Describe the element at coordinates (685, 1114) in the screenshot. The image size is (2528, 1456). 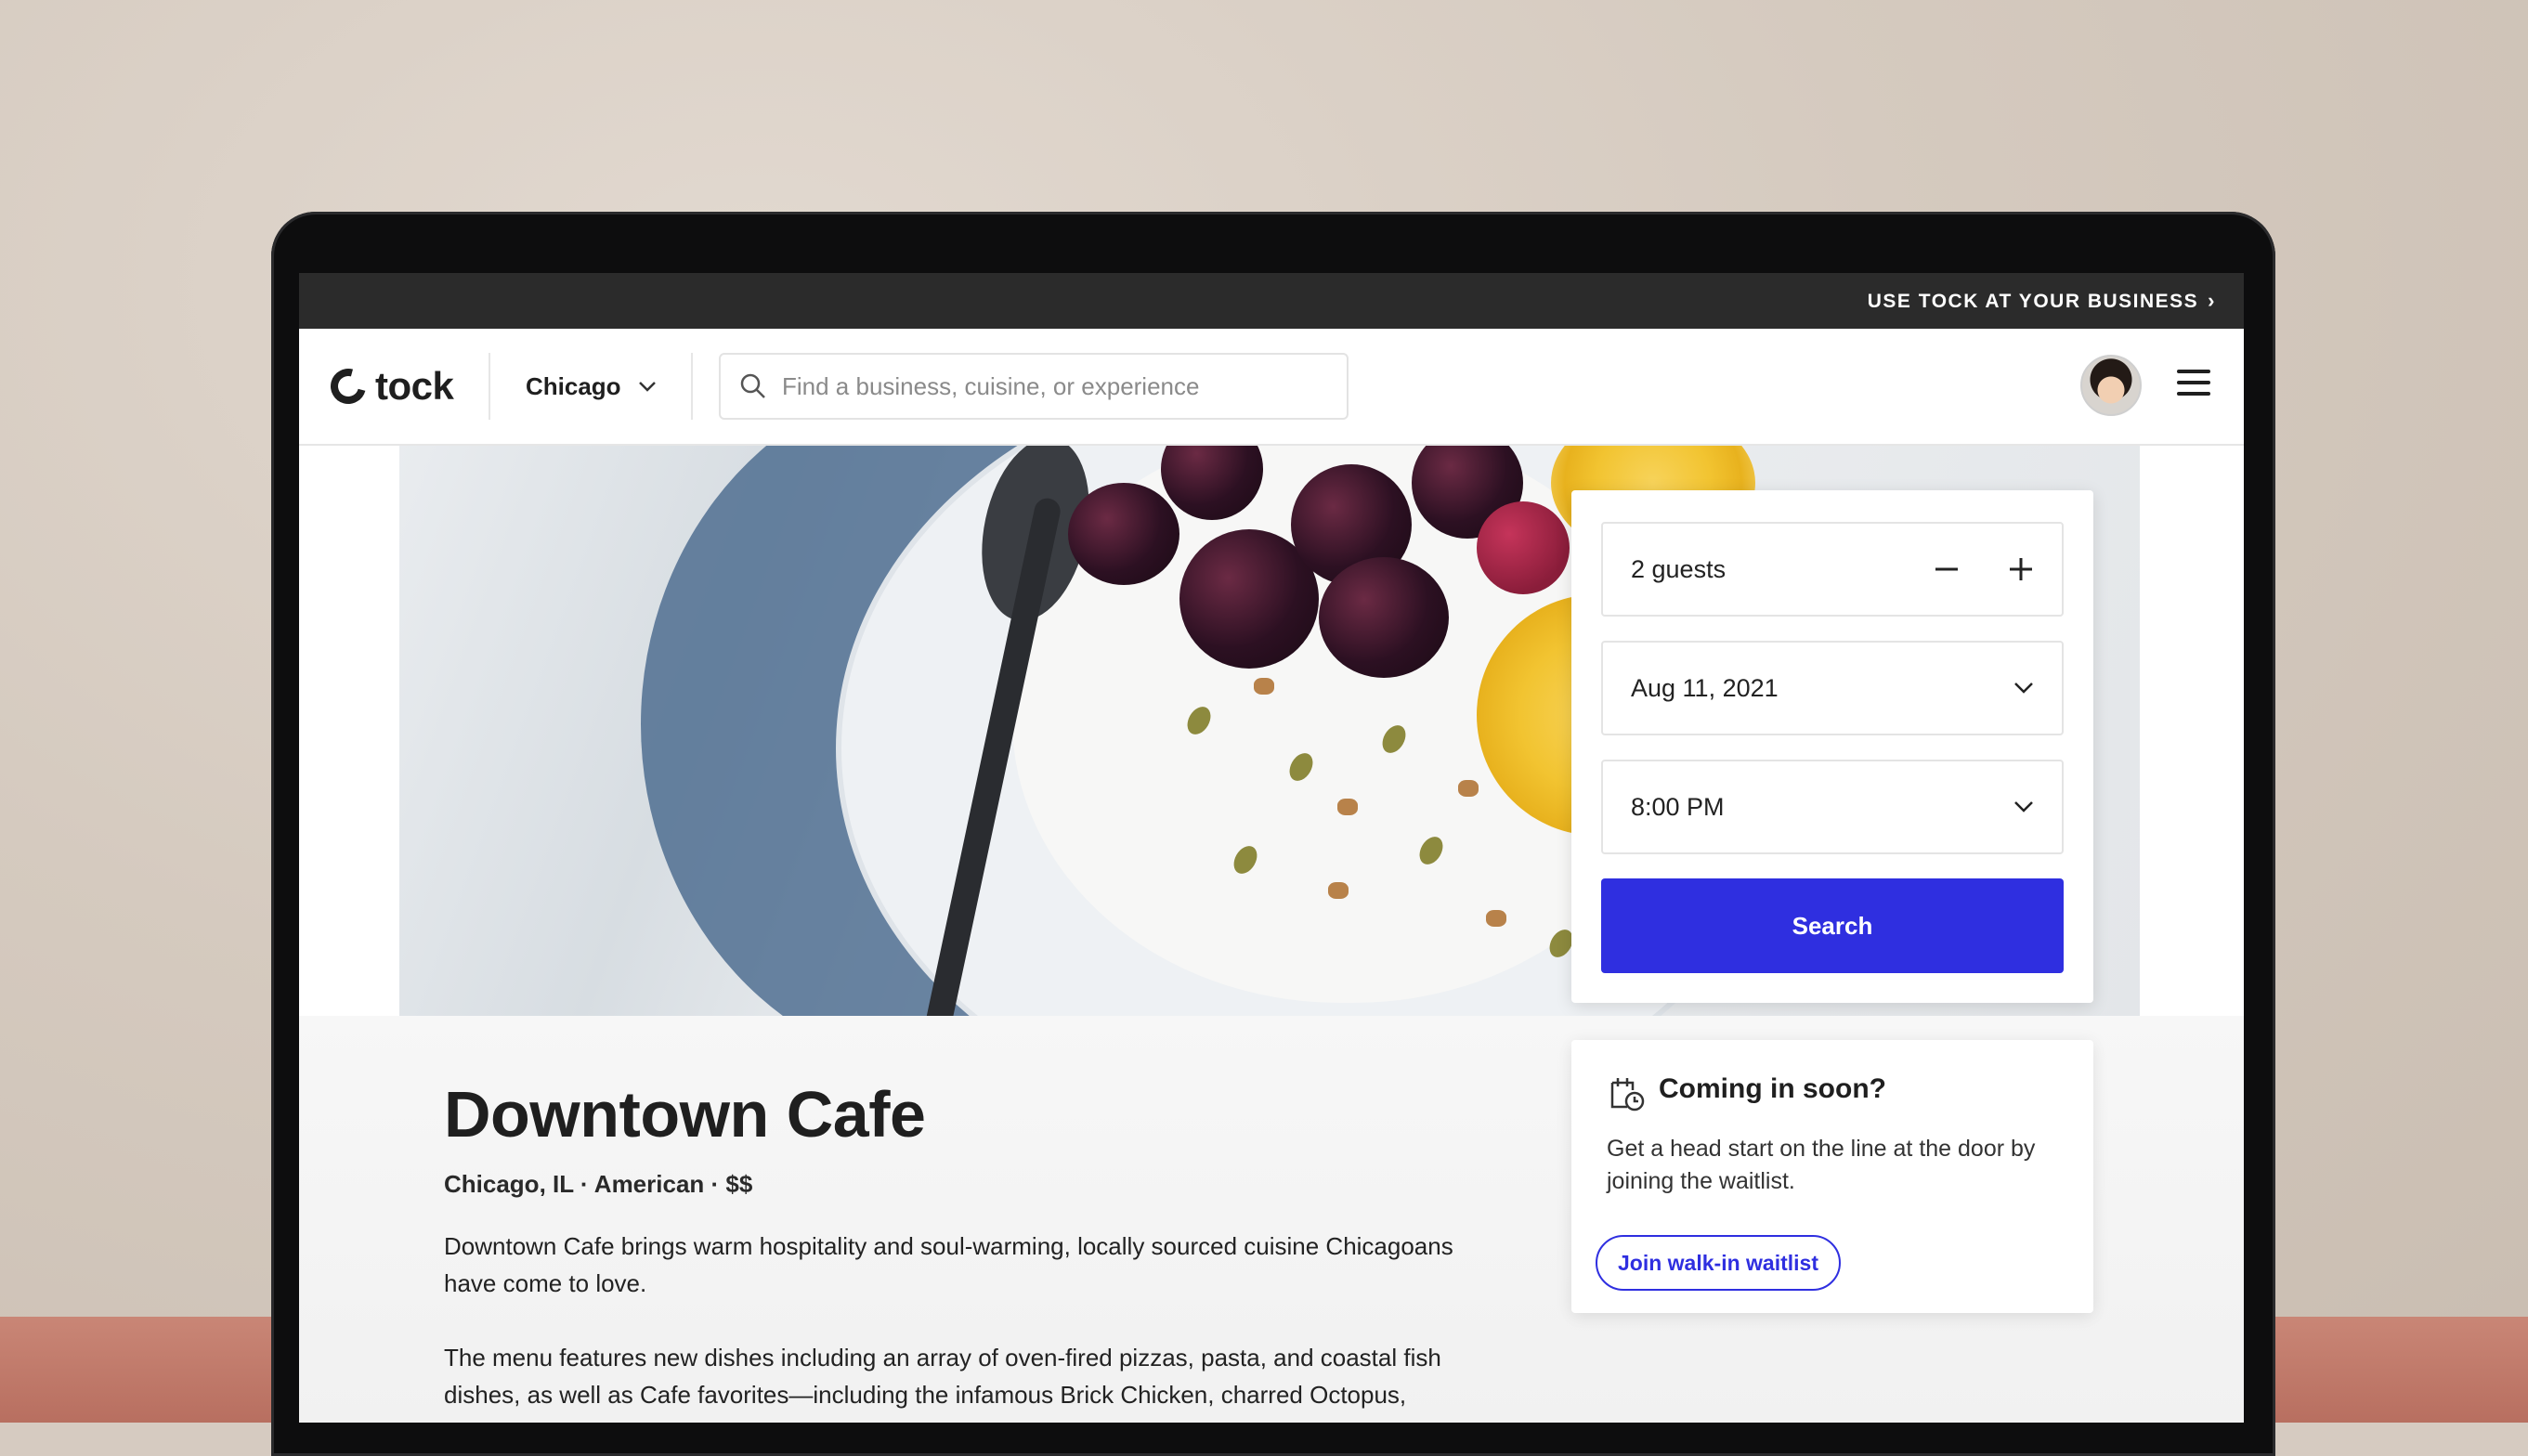
I see `restaurant-name: Downtown Cafe` at that location.